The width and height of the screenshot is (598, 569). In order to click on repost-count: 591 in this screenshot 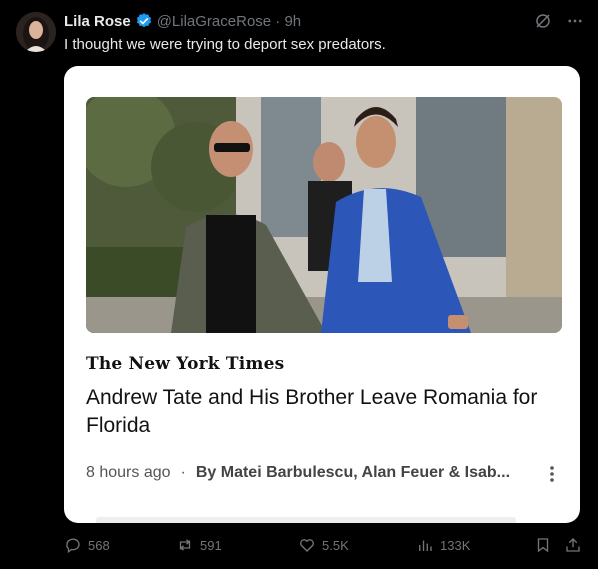, I will do `click(211, 545)`.